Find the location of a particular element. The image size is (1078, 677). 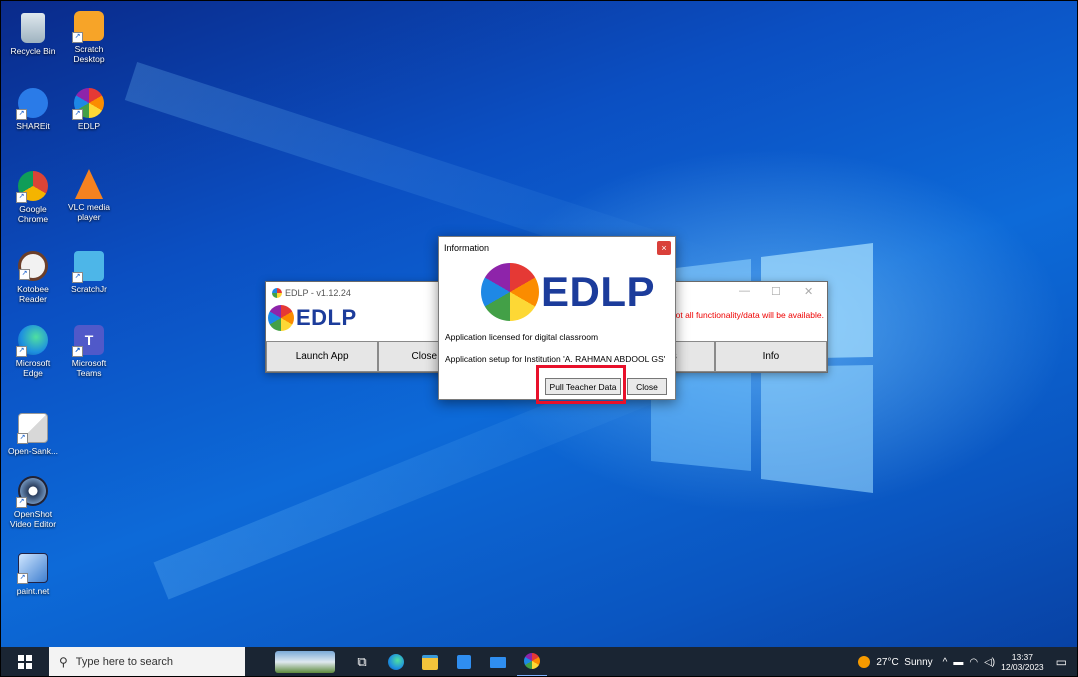

notification-icon: ▭ is located at coordinates (1061, 662).